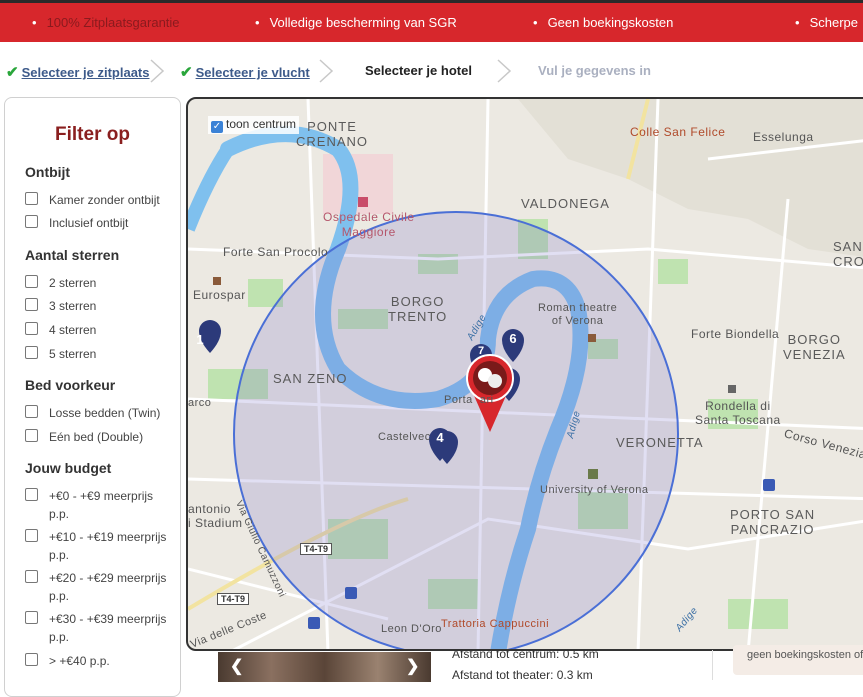 Image resolution: width=863 pixels, height=697 pixels. I want to click on checkbox-checked-icon: ✓, so click(217, 127).